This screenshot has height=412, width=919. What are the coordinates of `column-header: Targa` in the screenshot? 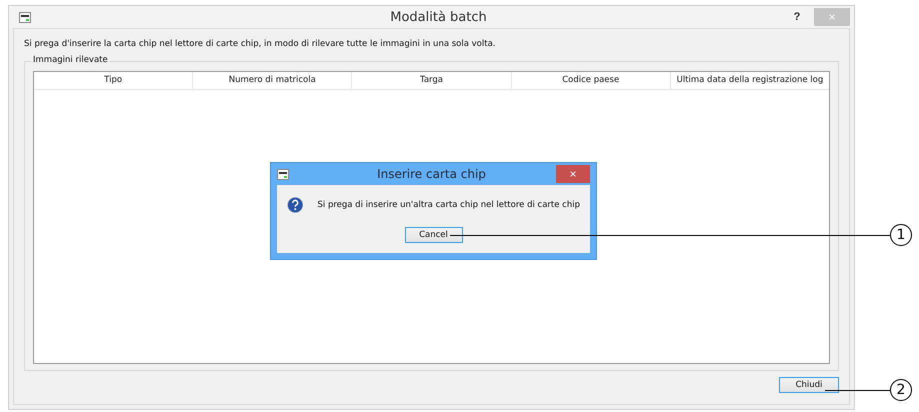 It's located at (432, 80).